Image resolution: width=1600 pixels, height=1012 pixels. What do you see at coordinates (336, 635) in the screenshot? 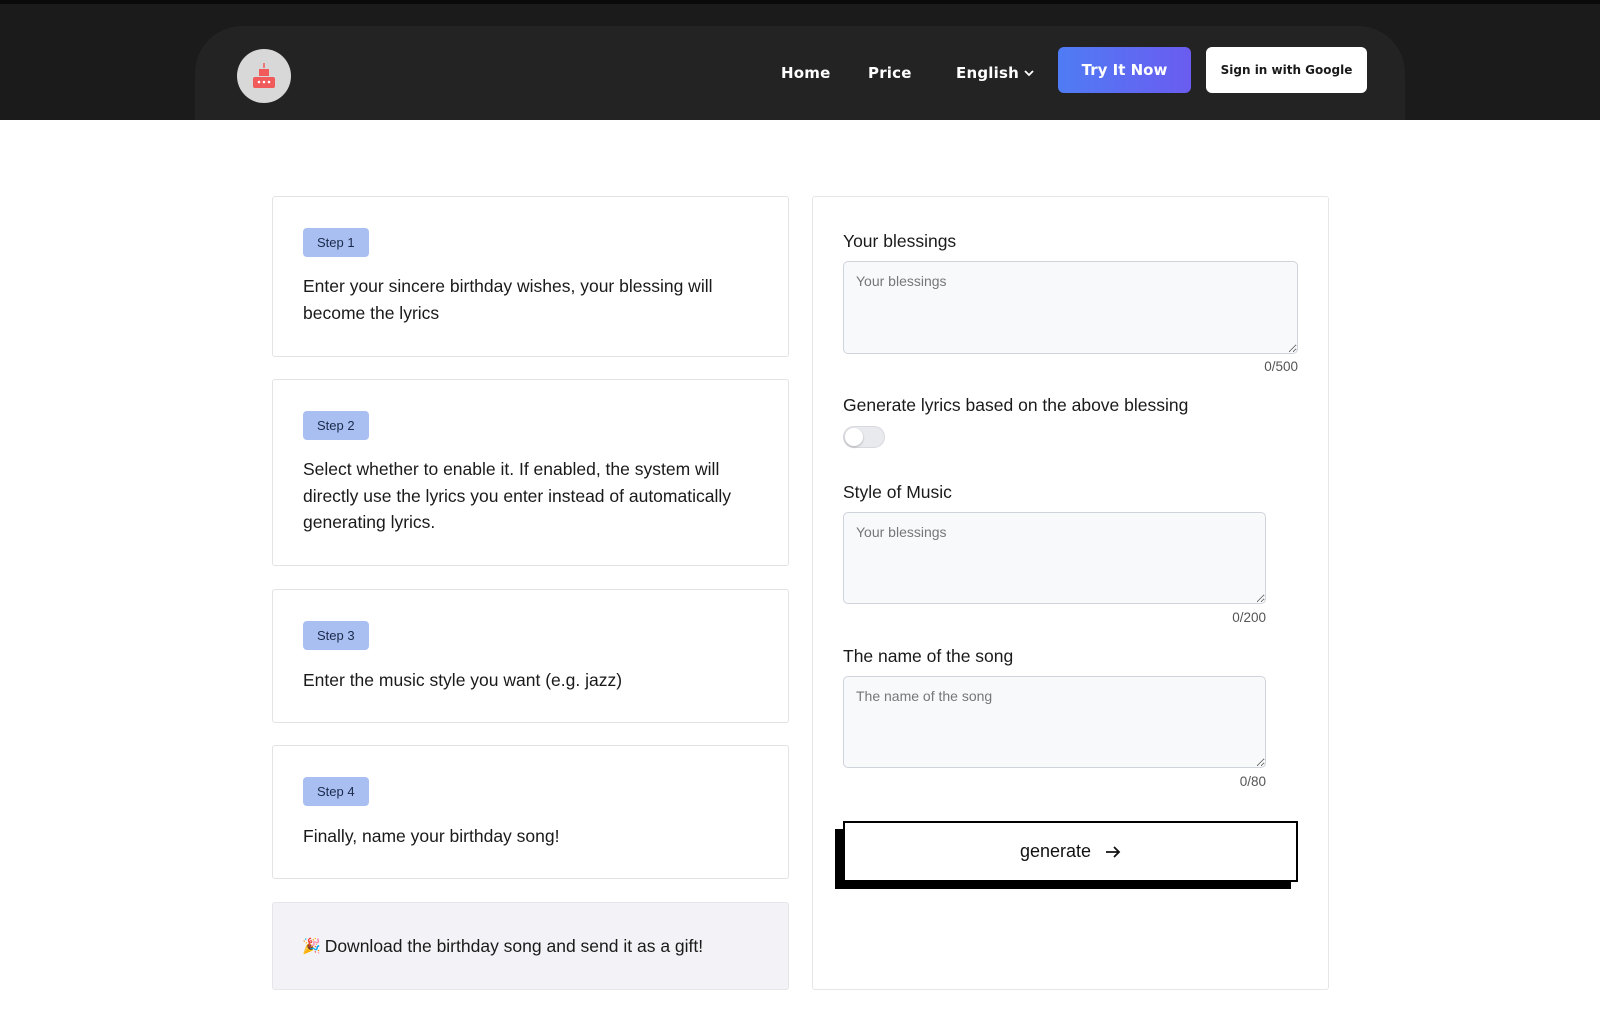
I see `step-badge: Step 3` at bounding box center [336, 635].